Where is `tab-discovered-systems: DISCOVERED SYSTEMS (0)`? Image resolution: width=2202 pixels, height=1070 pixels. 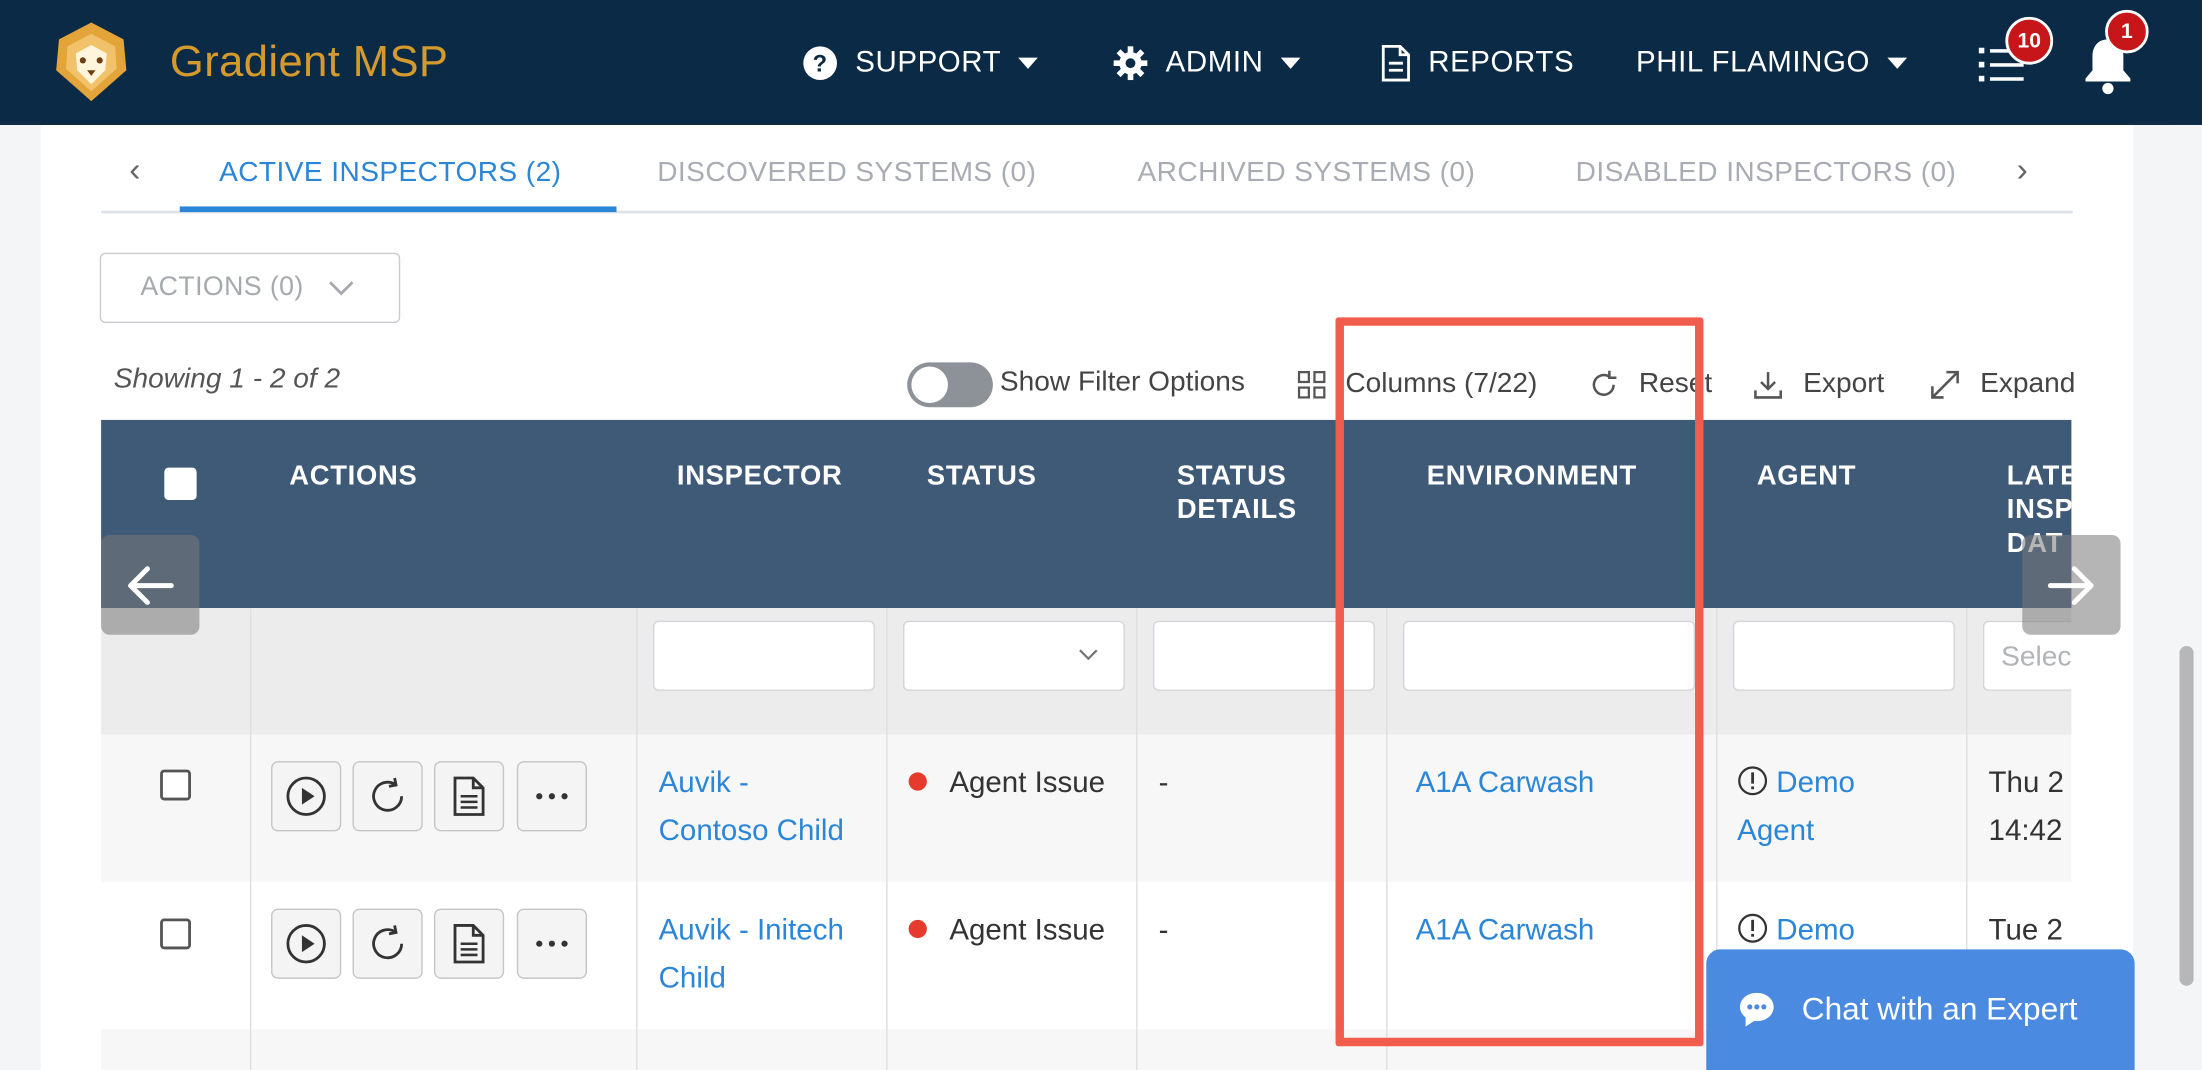
tab-discovered-systems: DISCOVERED SYSTEMS (0) is located at coordinates (846, 173).